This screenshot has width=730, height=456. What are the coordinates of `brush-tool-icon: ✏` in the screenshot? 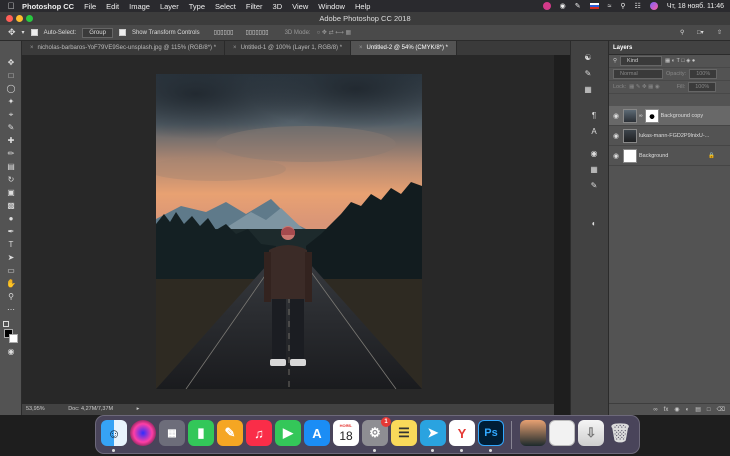 It's located at (11, 154).